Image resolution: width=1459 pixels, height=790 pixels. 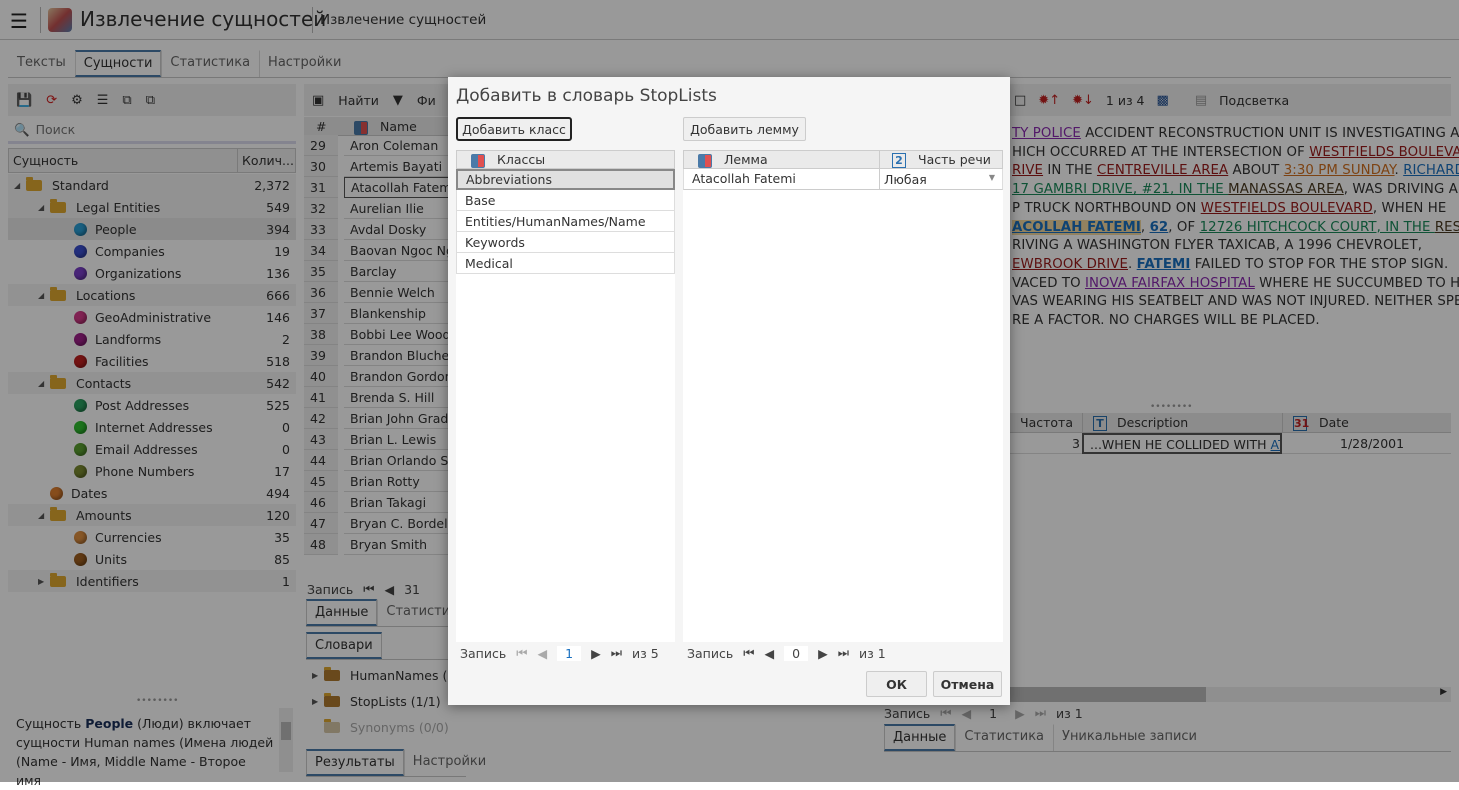 What do you see at coordinates (565, 263) in the screenshot?
I see `class-row: Medical` at bounding box center [565, 263].